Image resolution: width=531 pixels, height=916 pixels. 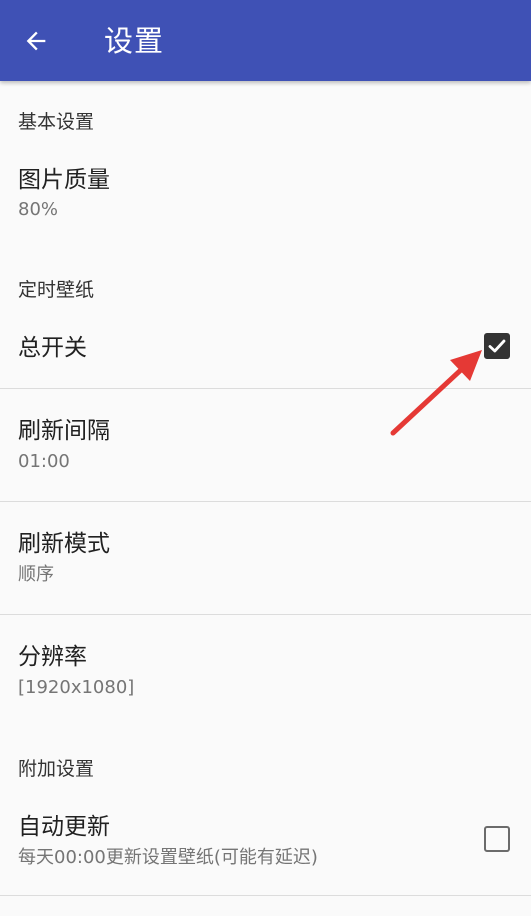 What do you see at coordinates (134, 41) in the screenshot?
I see `page-title: 设置` at bounding box center [134, 41].